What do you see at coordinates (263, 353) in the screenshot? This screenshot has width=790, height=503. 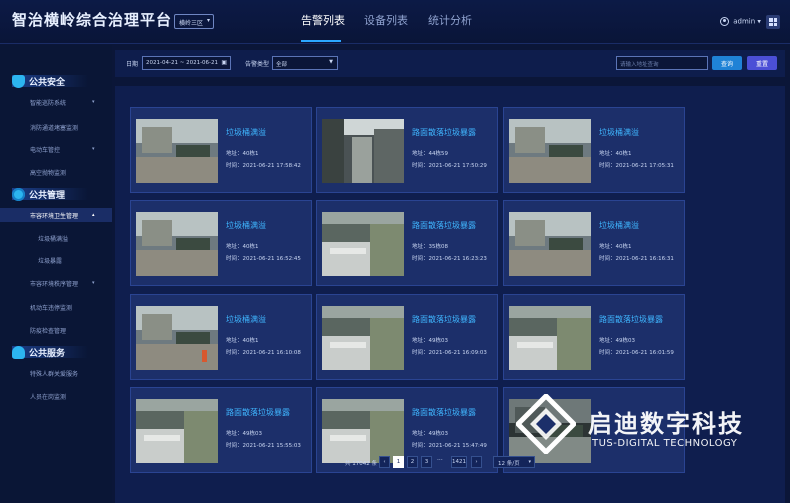 I see `alarm-time: 时间：2021-06-21 16:10:08` at bounding box center [263, 353].